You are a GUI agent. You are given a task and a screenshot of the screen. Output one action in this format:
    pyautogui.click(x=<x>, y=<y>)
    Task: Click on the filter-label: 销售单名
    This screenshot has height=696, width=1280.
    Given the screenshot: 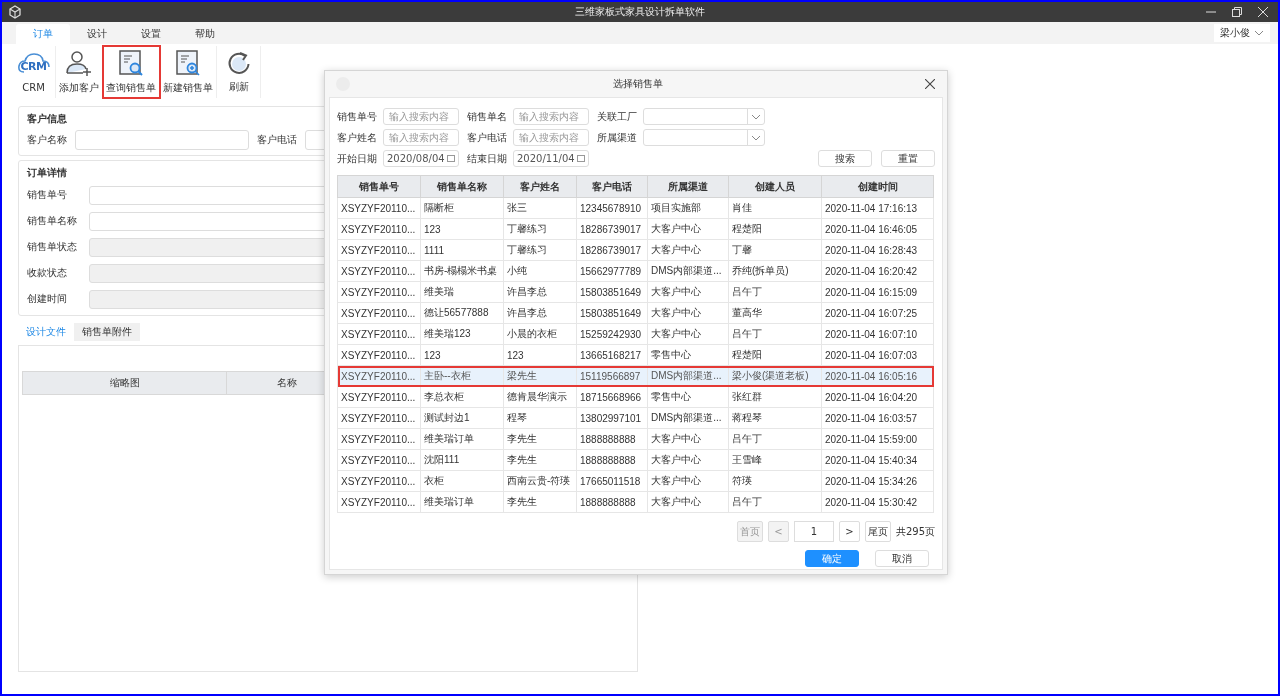 What is the action you would take?
    pyautogui.click(x=487, y=116)
    